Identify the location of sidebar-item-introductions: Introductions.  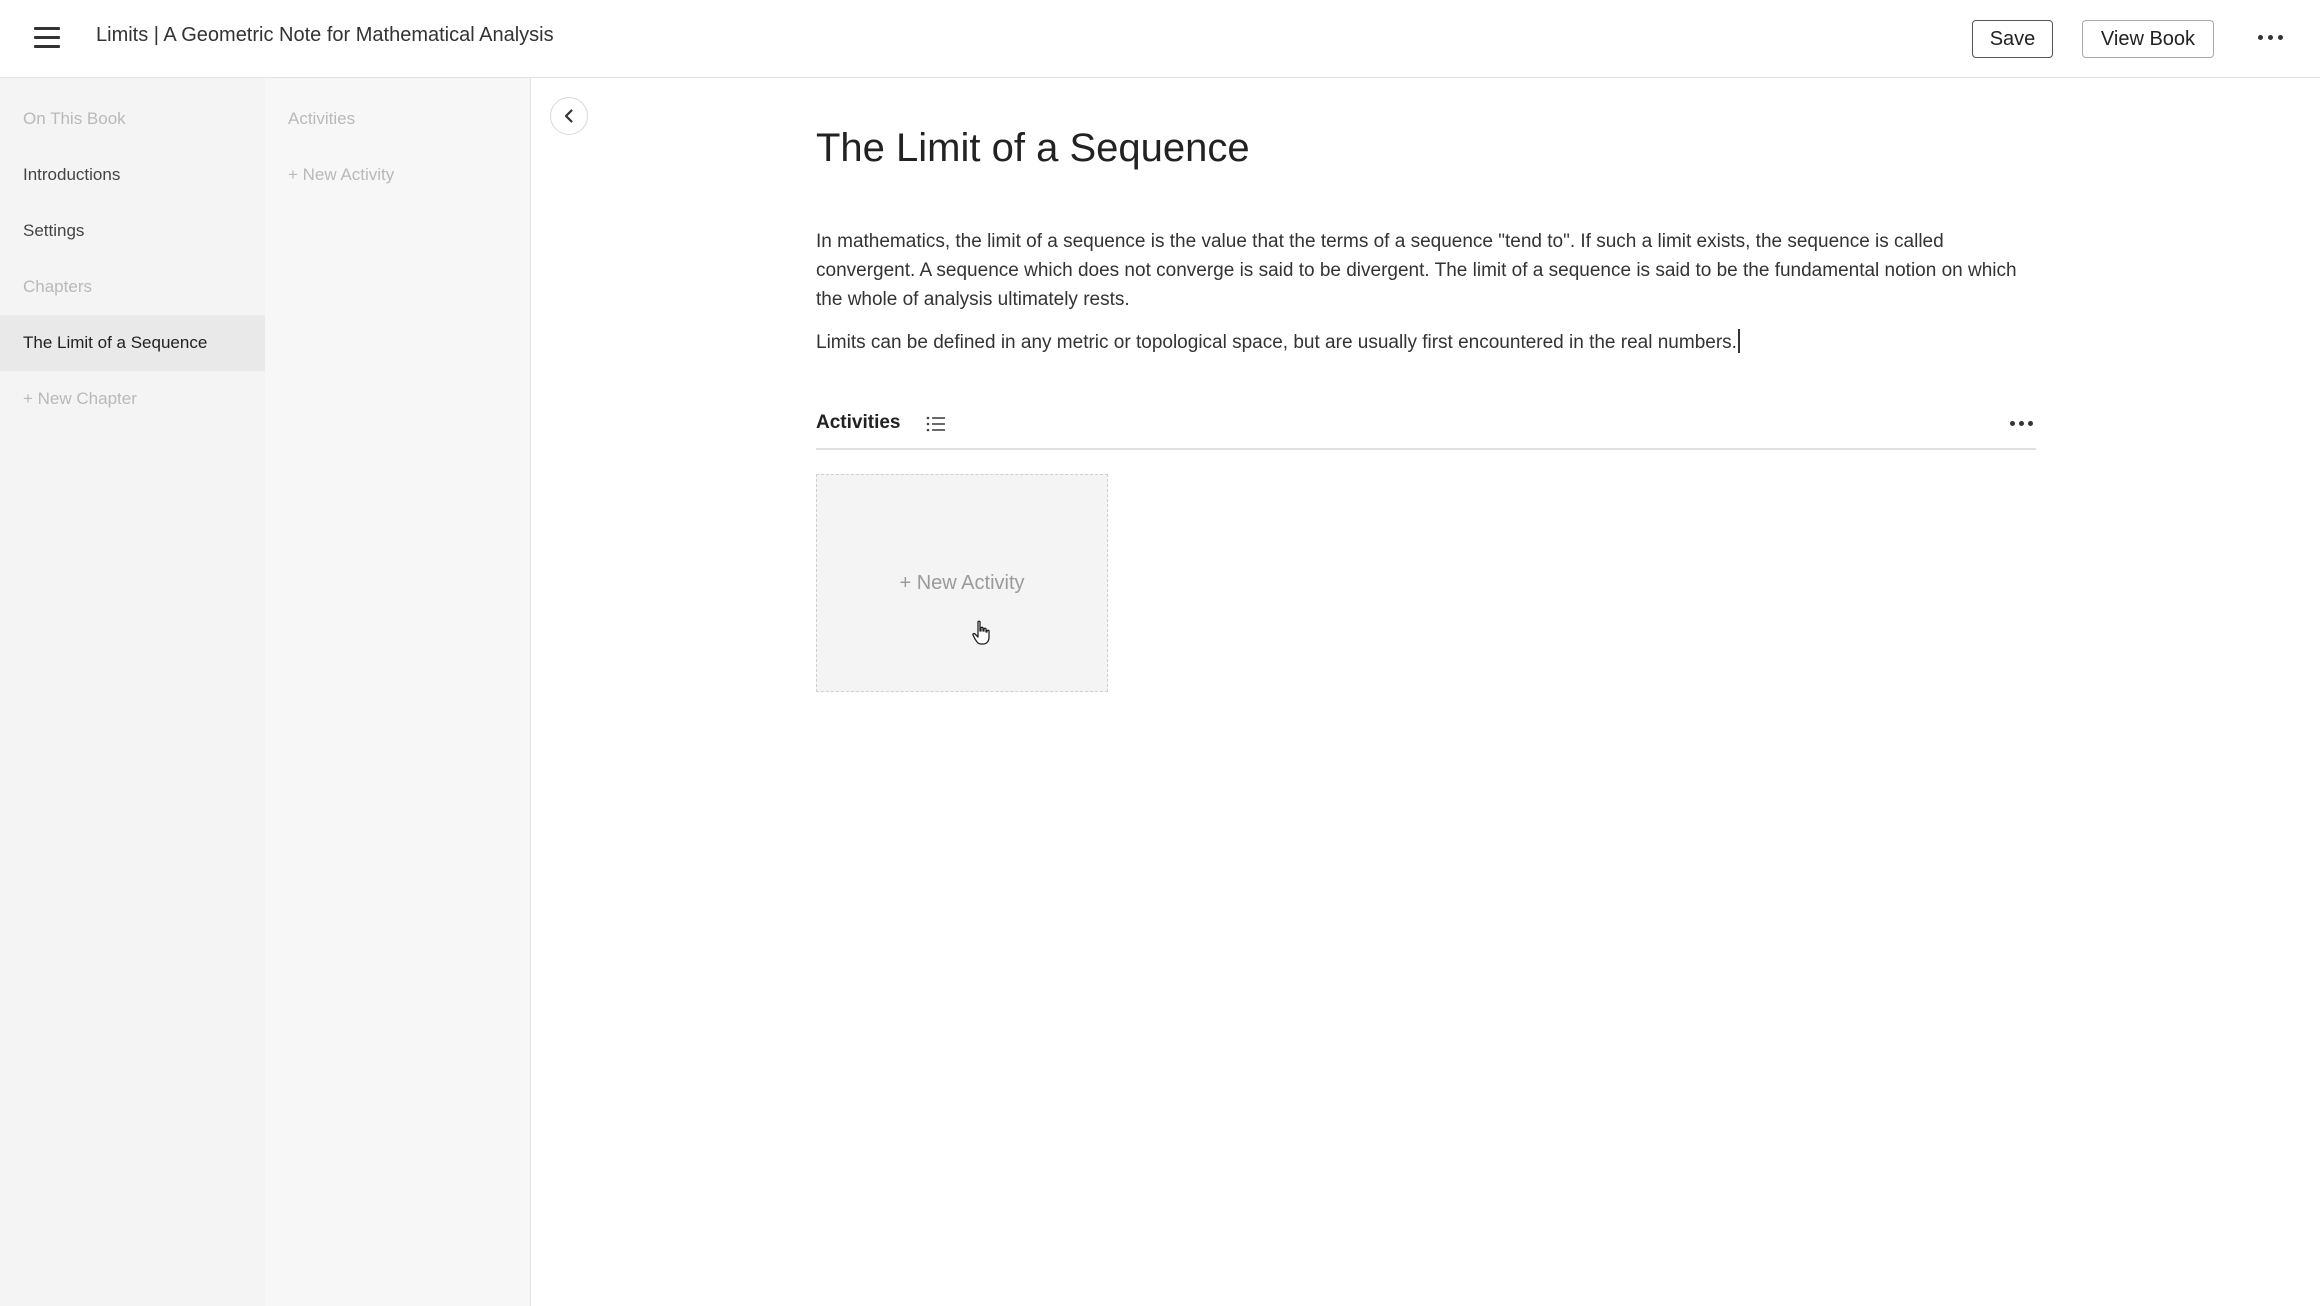
(132, 175).